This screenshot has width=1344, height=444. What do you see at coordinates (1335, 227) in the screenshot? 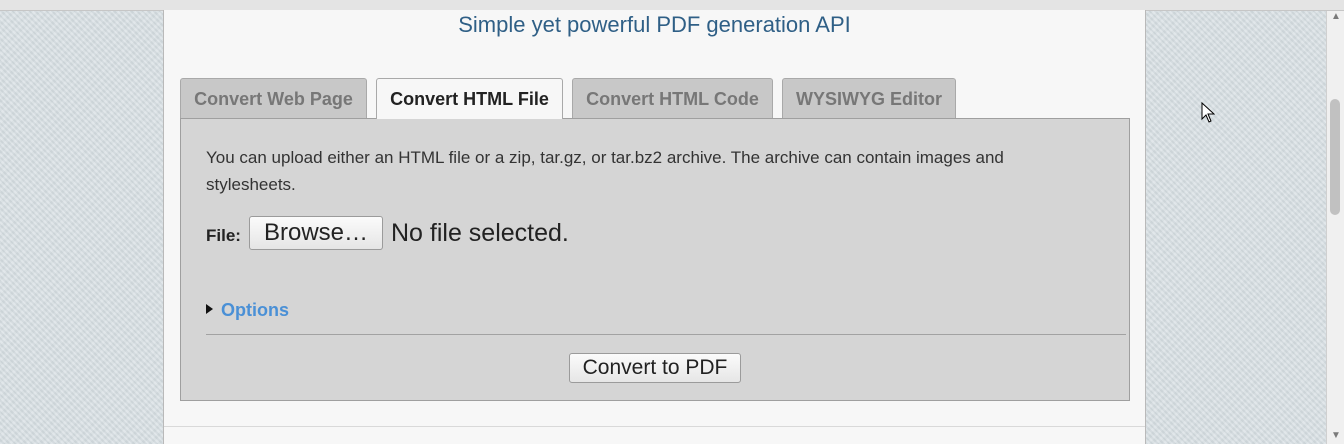
I see `vertical-scrollbar: ▲ ▼` at bounding box center [1335, 227].